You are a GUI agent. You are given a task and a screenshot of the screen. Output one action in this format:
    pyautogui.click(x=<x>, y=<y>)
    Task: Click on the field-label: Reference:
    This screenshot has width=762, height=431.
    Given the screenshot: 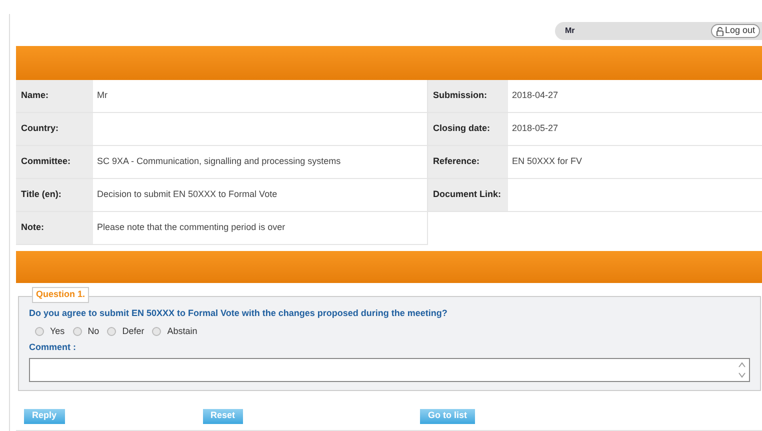 What is the action you would take?
    pyautogui.click(x=468, y=162)
    